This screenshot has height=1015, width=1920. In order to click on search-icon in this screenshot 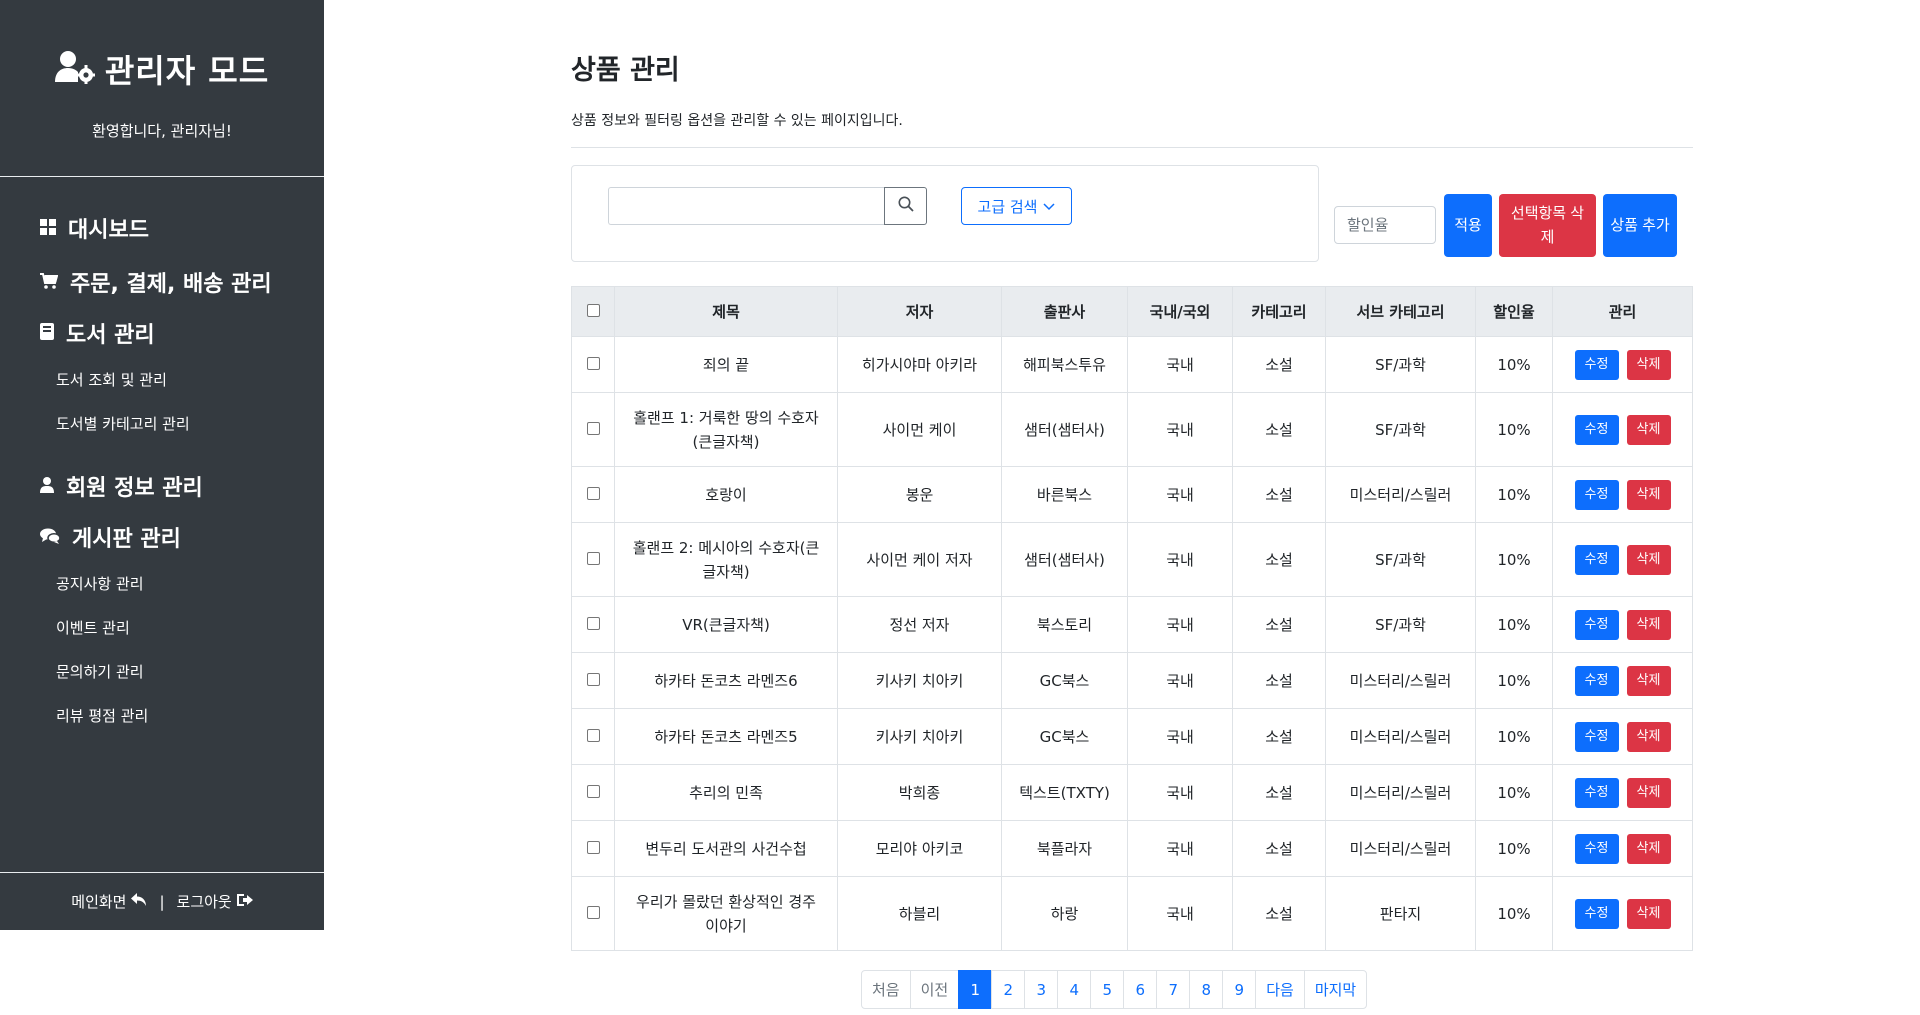, I will do `click(906, 206)`.